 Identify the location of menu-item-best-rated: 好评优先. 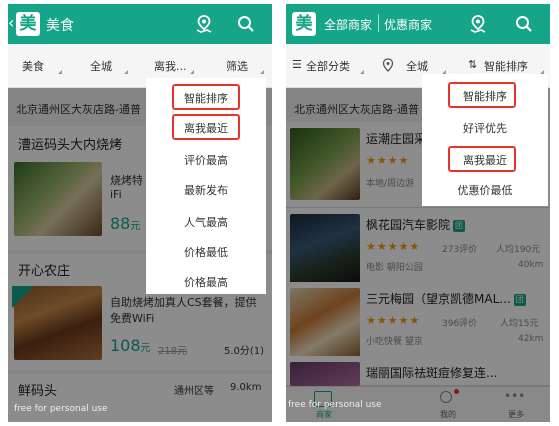
(485, 128).